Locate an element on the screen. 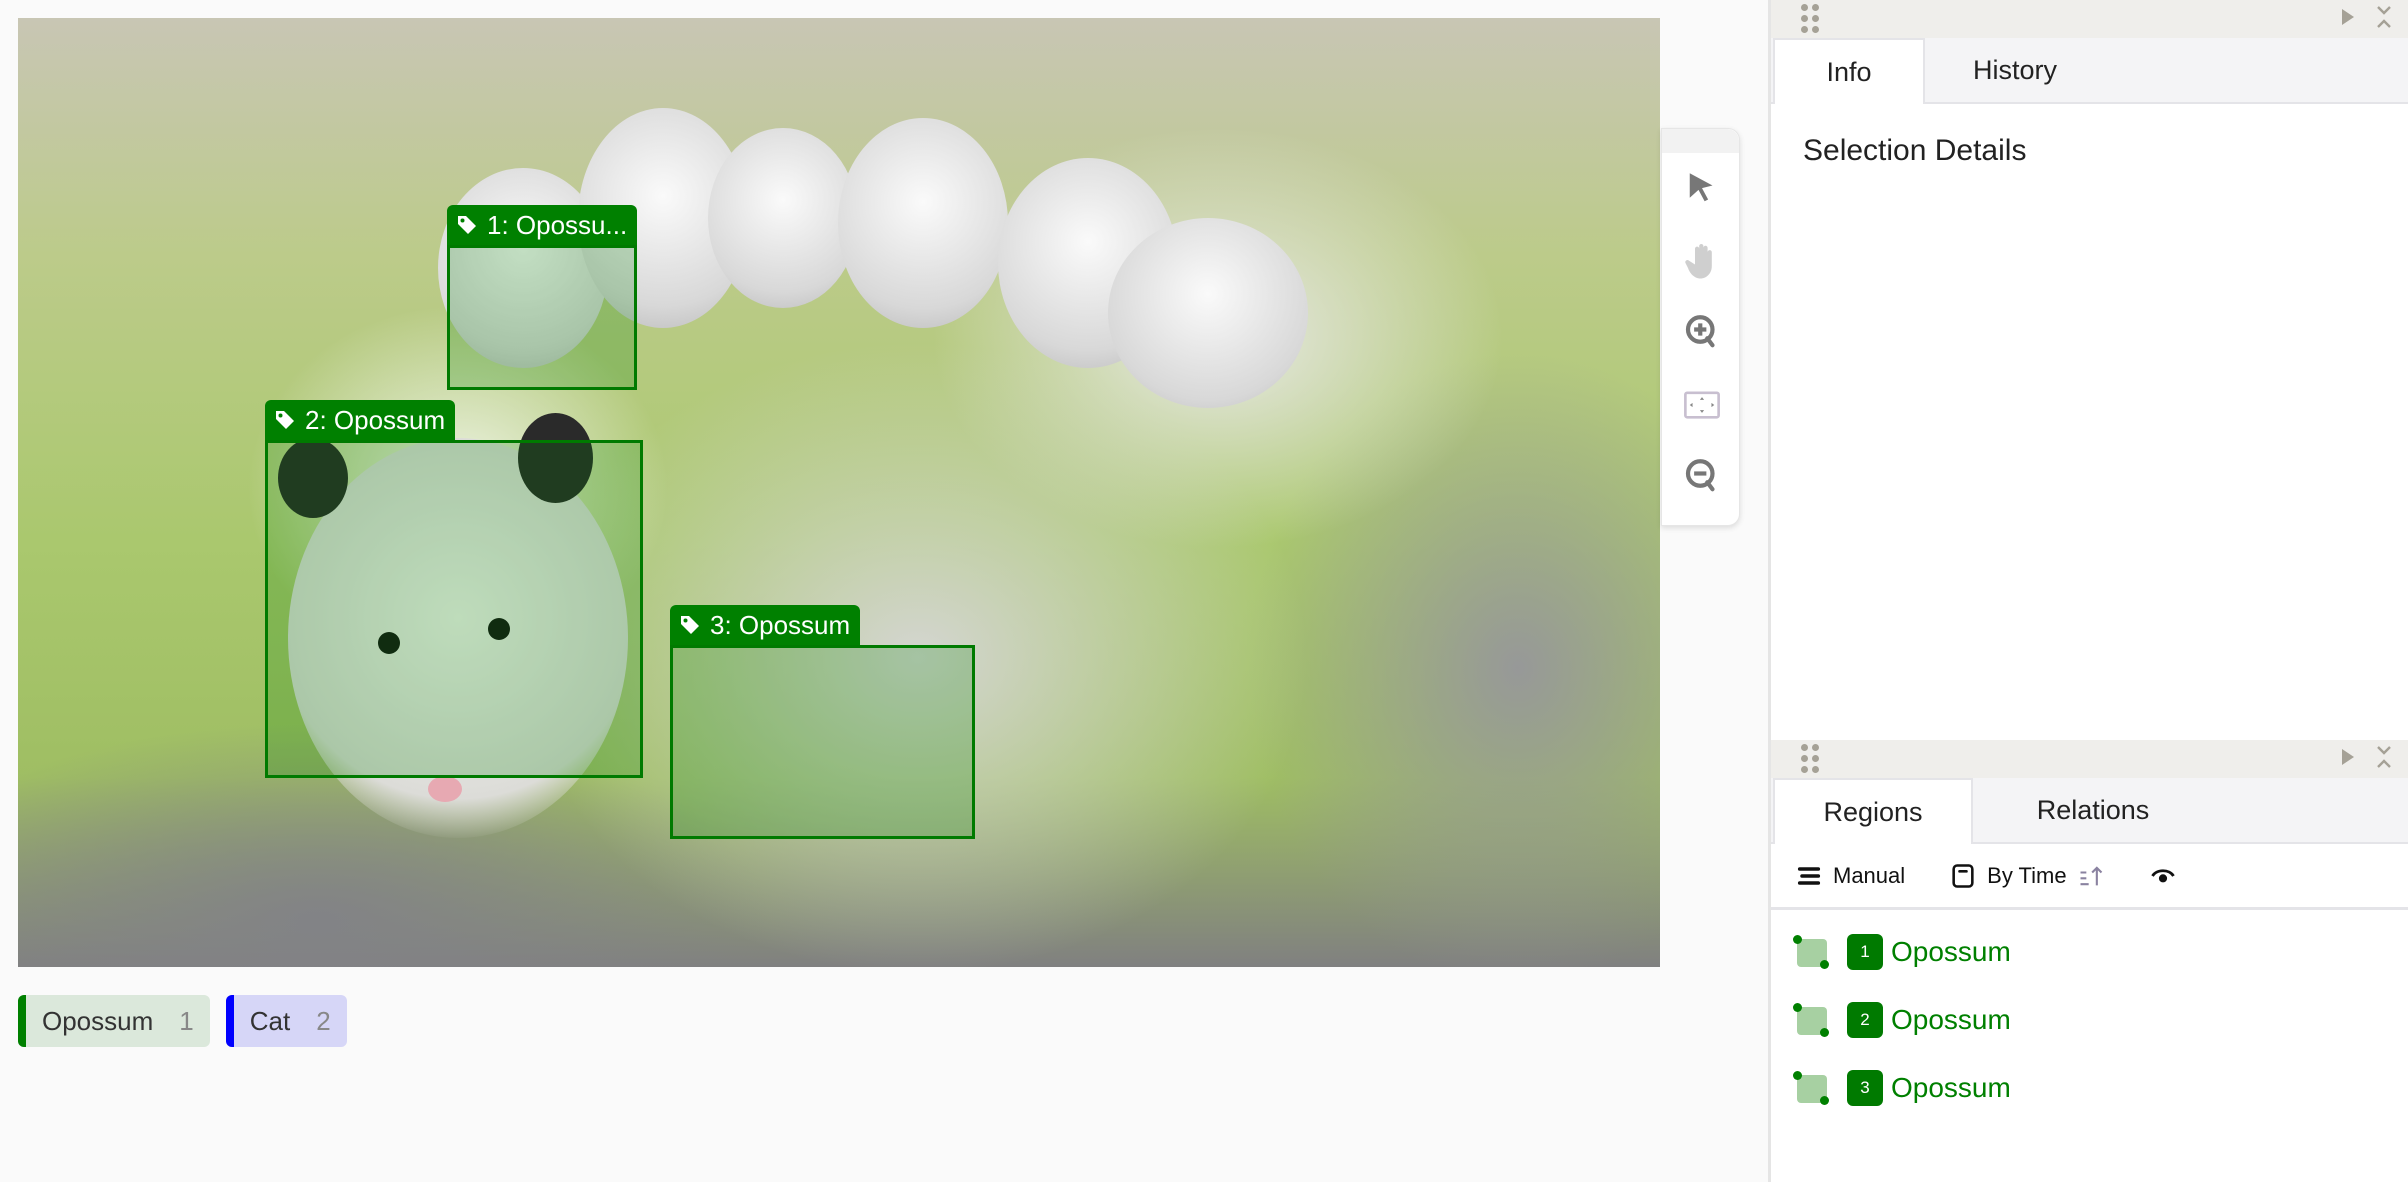 The image size is (2408, 1182). label-name: Cat is located at coordinates (270, 1020).